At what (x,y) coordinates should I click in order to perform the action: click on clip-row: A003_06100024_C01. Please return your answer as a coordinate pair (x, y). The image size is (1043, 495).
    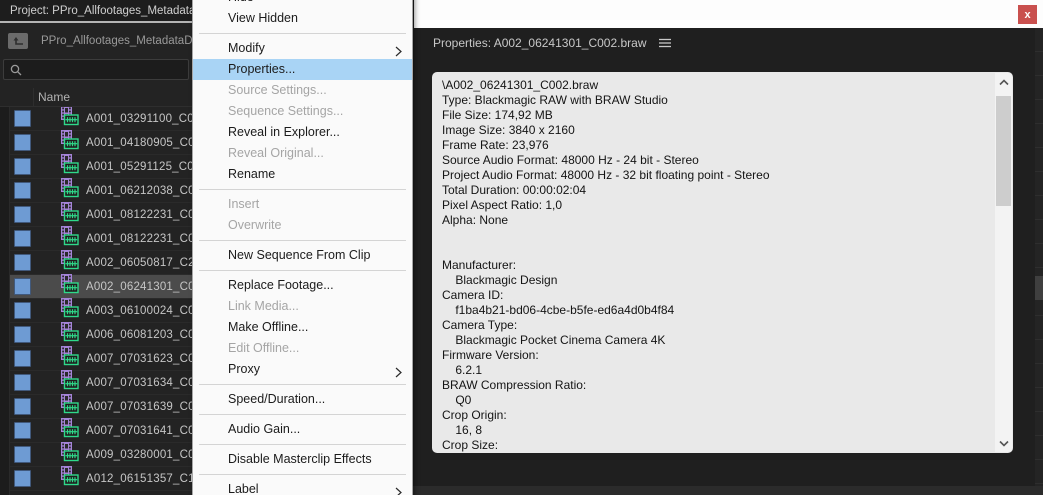
    Looking at the image, I should click on (101, 310).